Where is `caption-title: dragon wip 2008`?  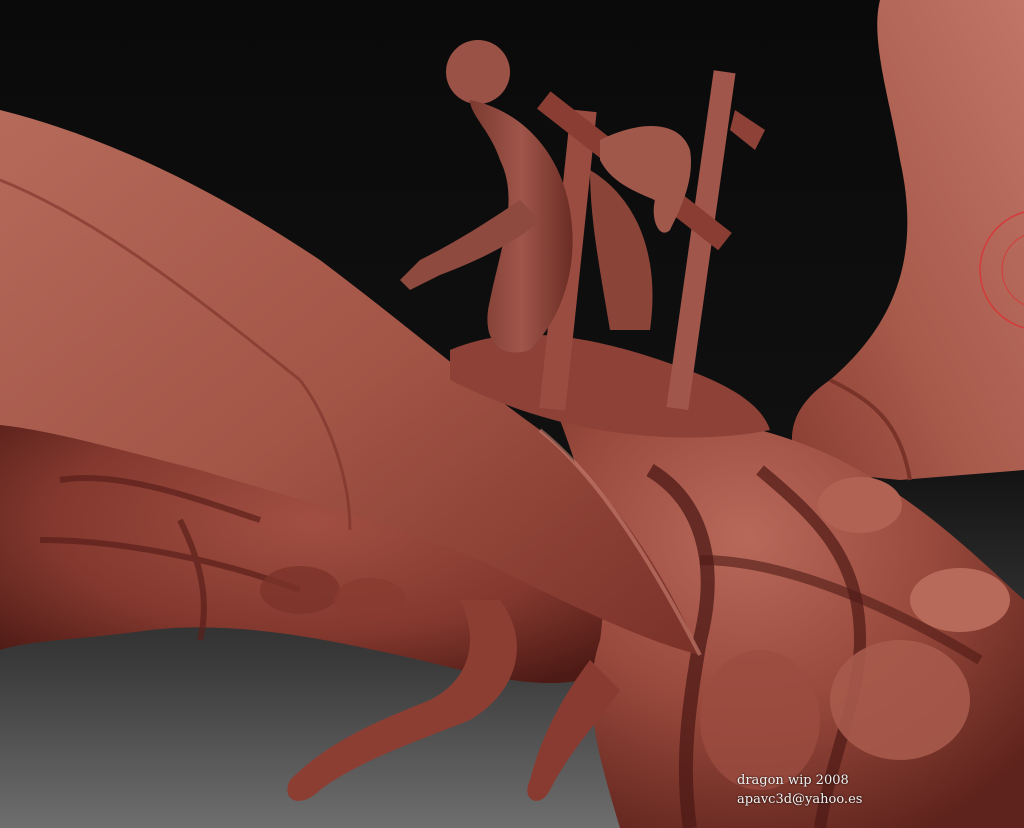 caption-title: dragon wip 2008 is located at coordinates (793, 780).